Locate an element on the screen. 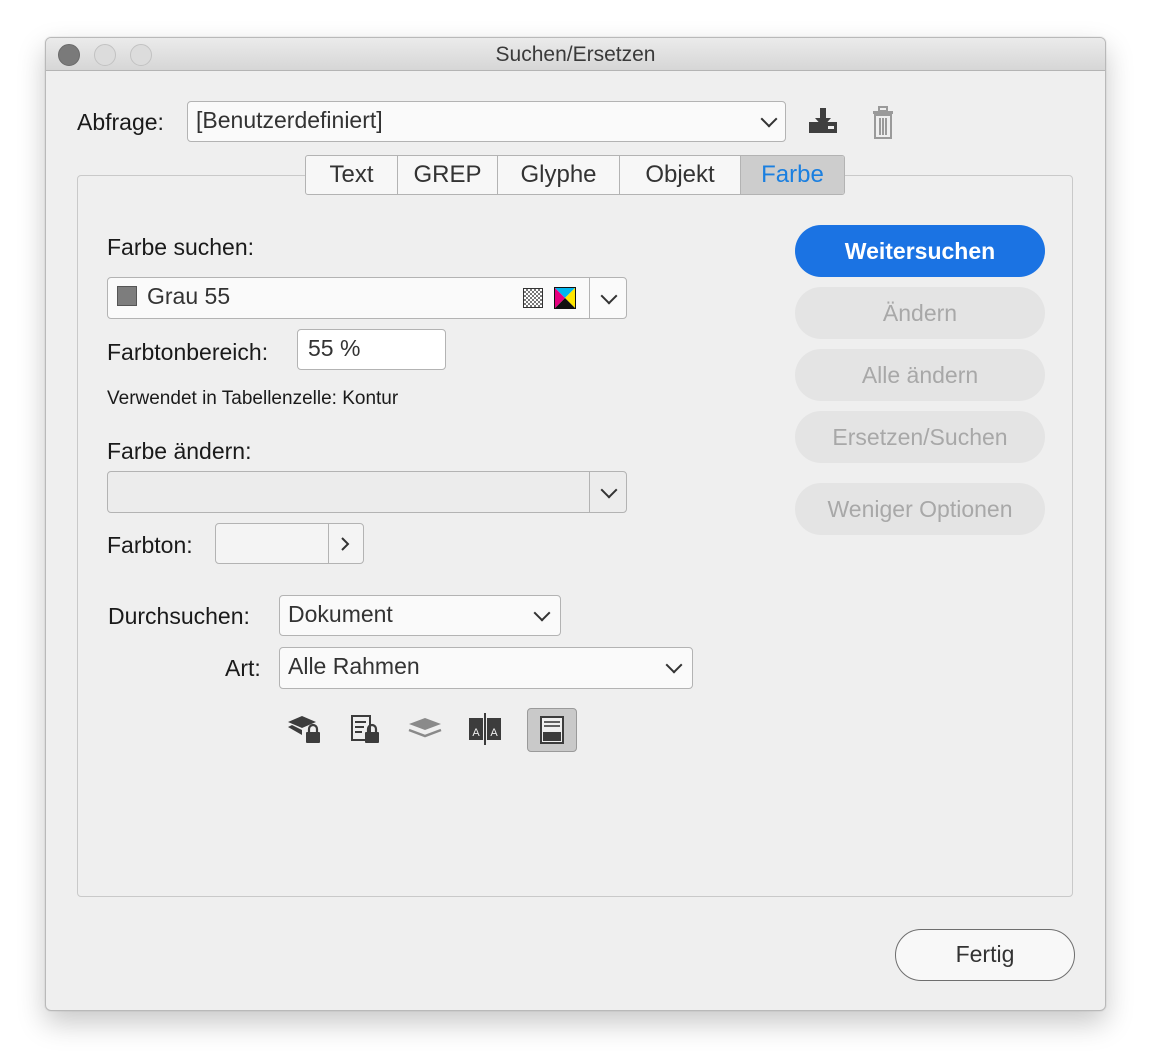 The image size is (1150, 1064). locked-stories-icon is located at coordinates (365, 729).